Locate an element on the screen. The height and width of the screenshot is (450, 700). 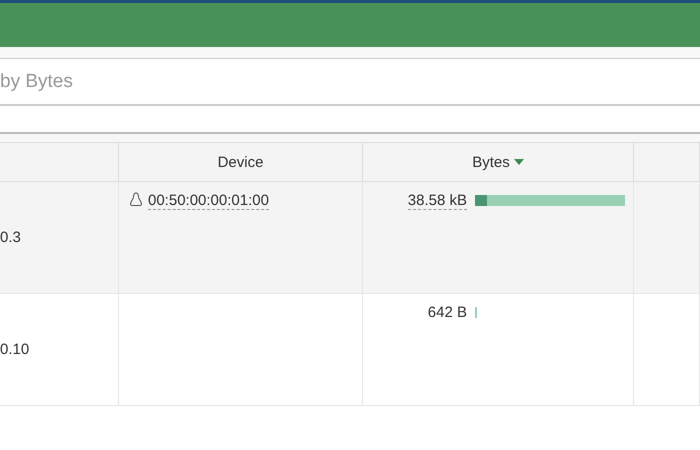
ip-address: 0.3 is located at coordinates (10, 237).